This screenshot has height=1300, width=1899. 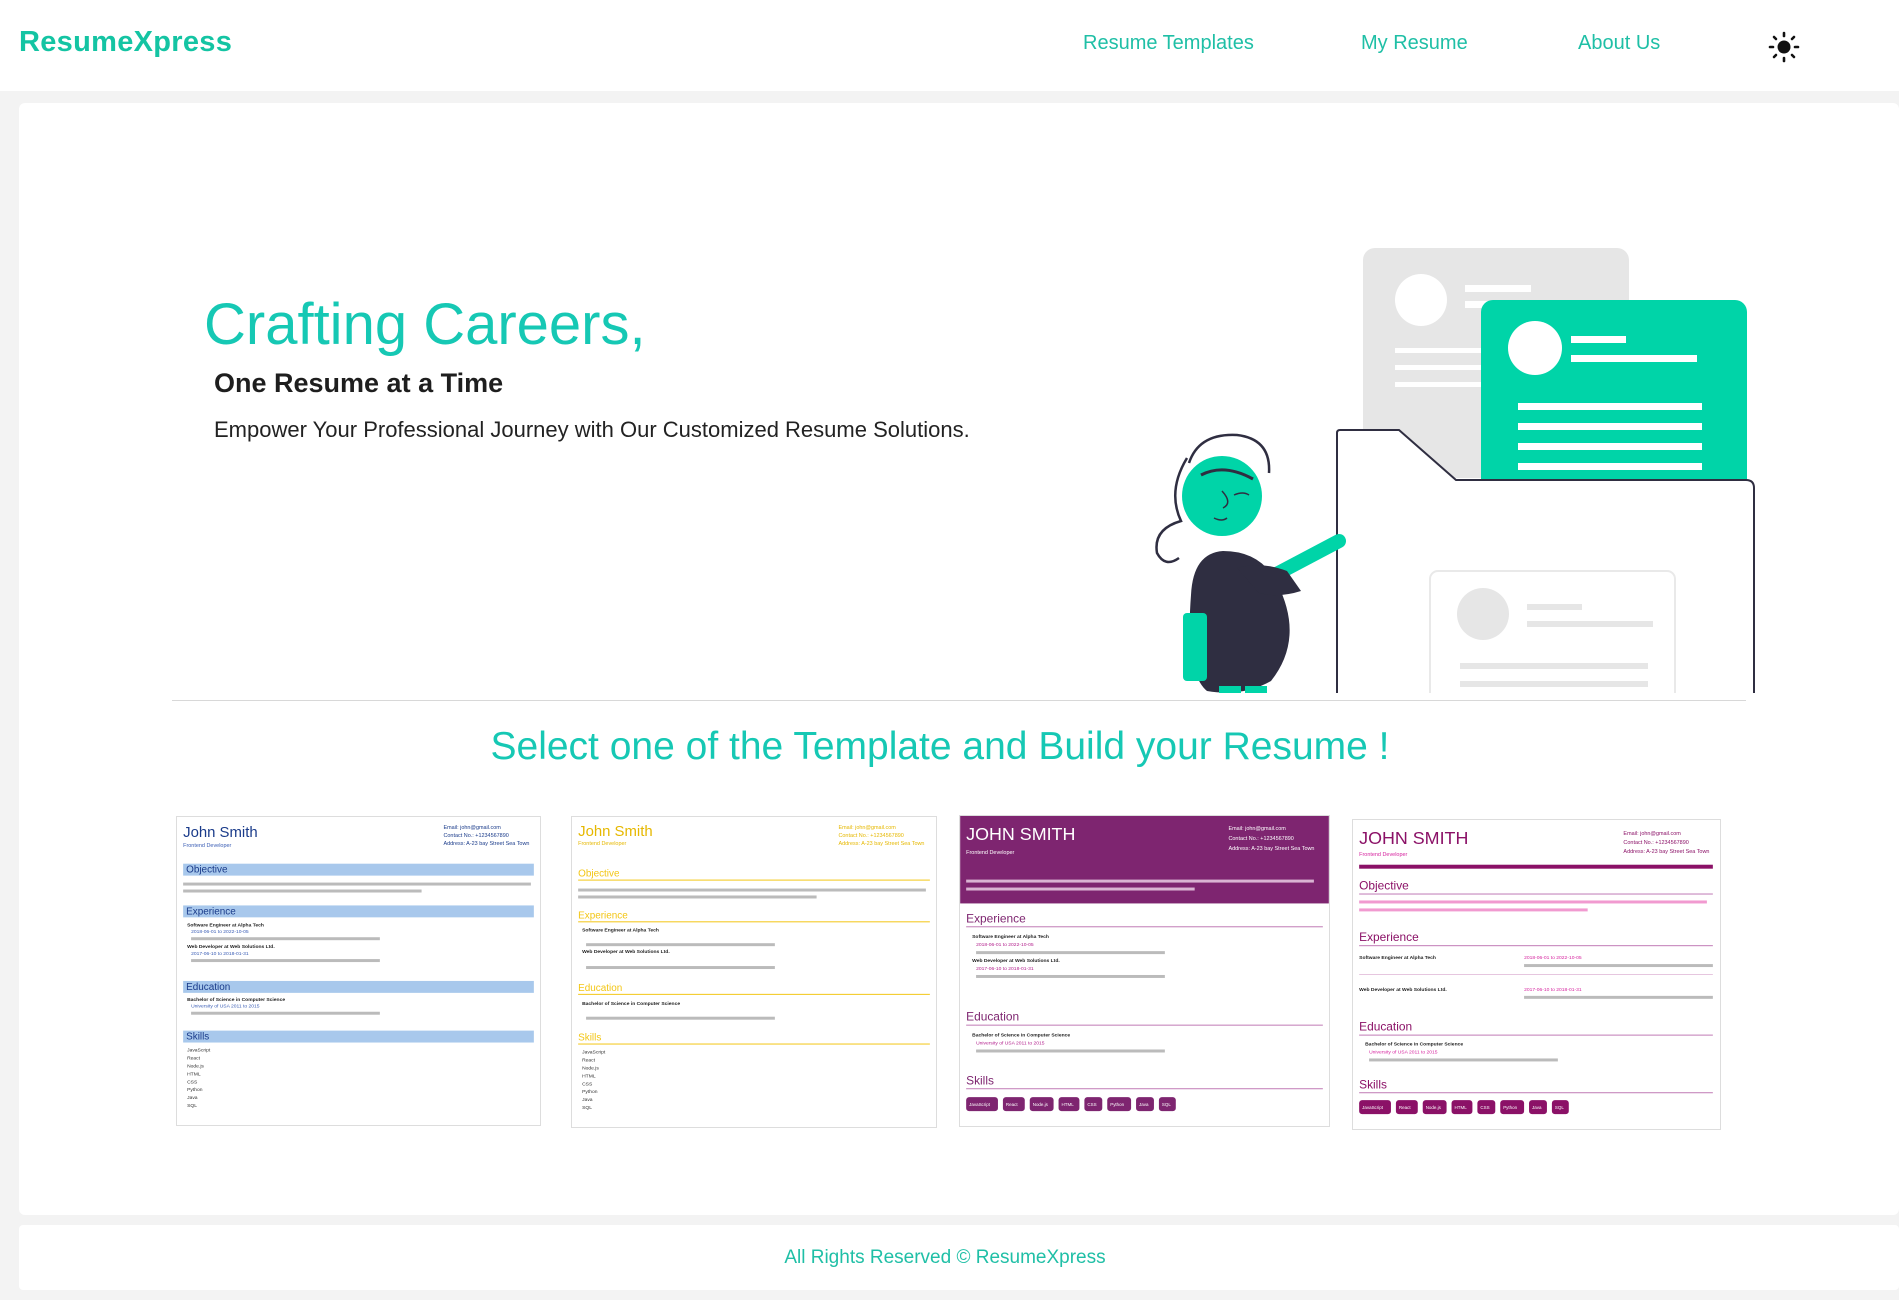 What do you see at coordinates (1559, 1107) in the screenshot?
I see `template-skill-tag: SQL` at bounding box center [1559, 1107].